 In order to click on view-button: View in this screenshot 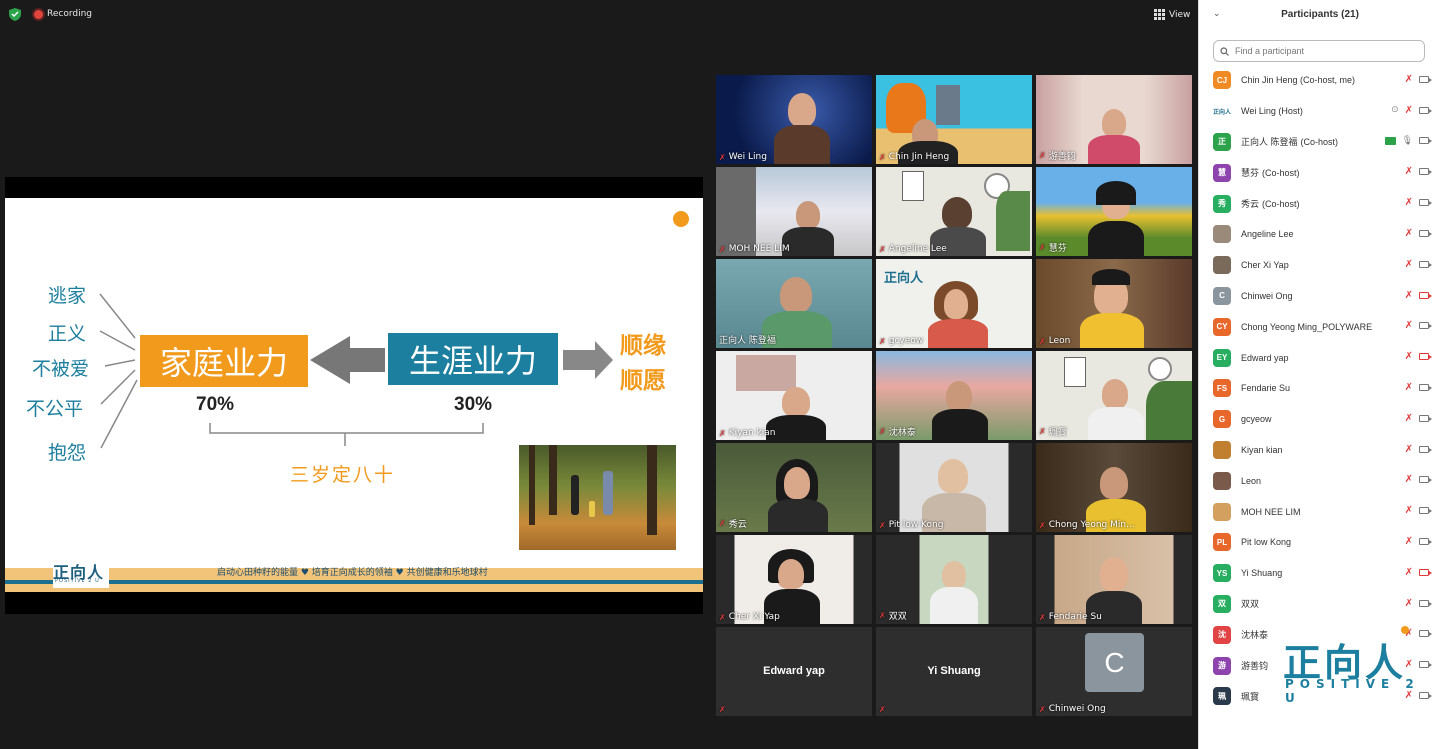, I will do `click(1172, 14)`.